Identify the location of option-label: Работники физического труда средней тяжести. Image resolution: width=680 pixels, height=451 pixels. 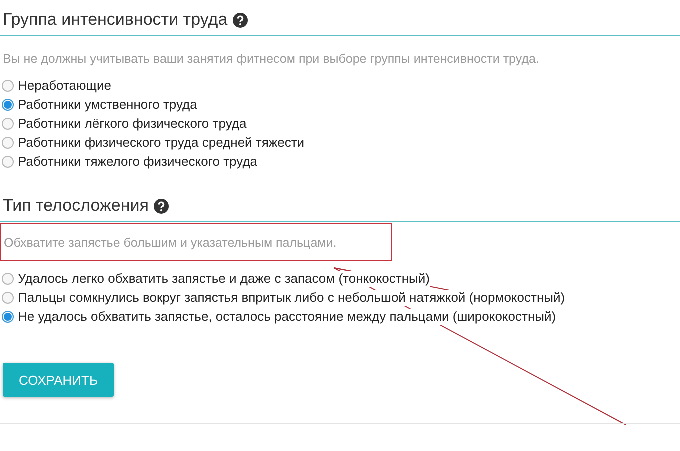
(161, 143).